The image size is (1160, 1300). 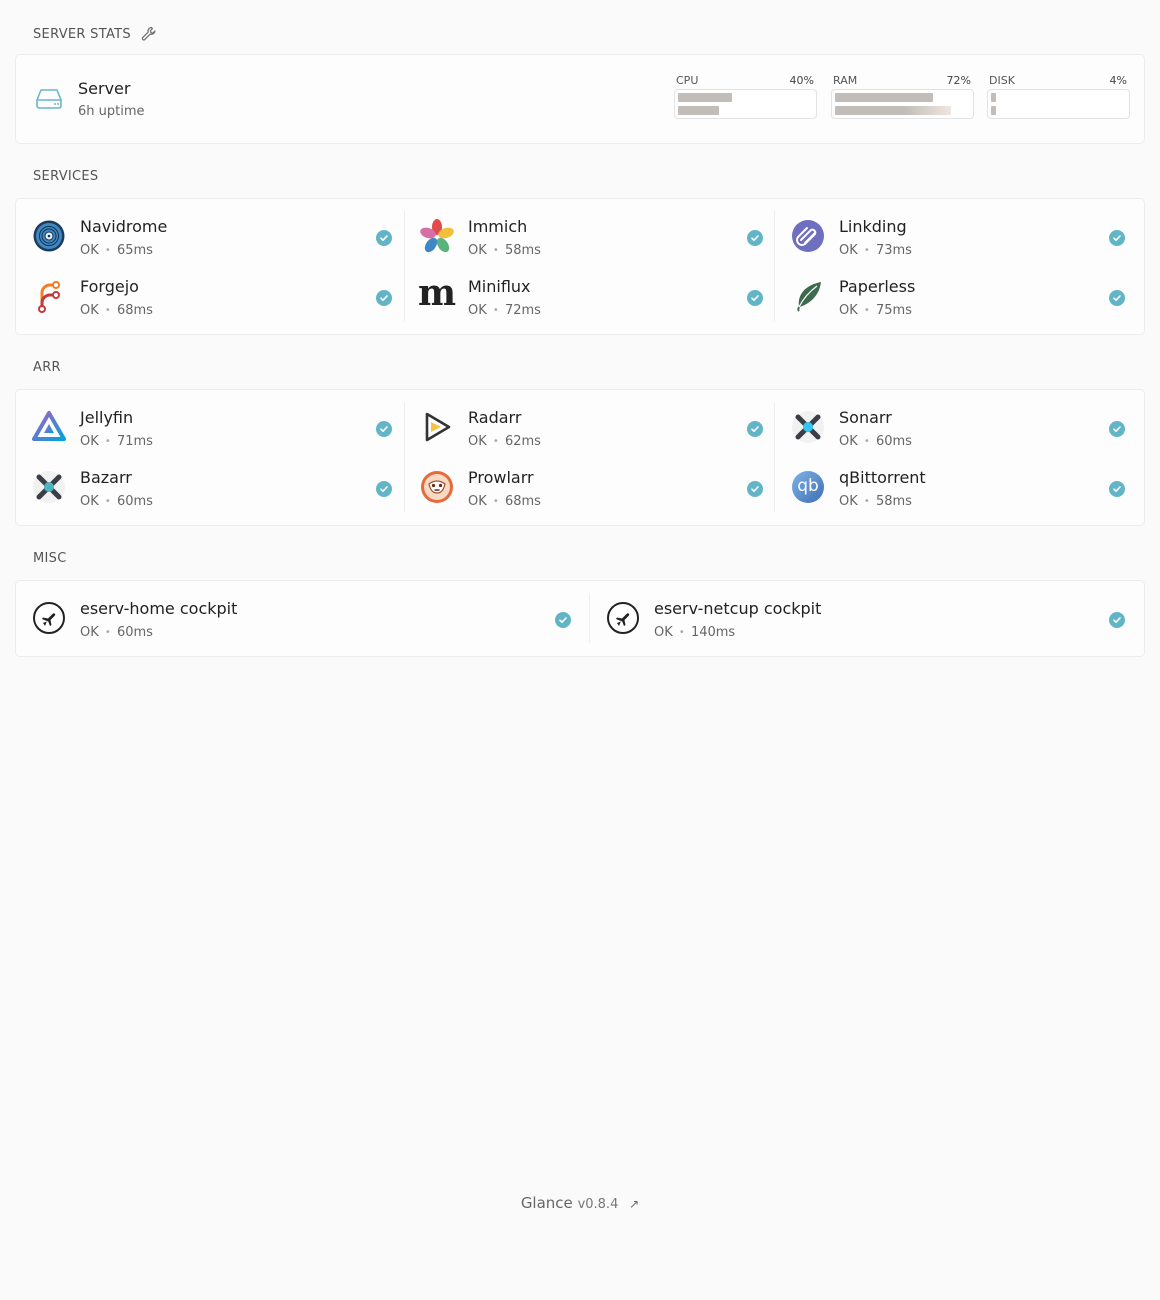 I want to click on section-title-server-stats: SERVER STATS, so click(x=95, y=34).